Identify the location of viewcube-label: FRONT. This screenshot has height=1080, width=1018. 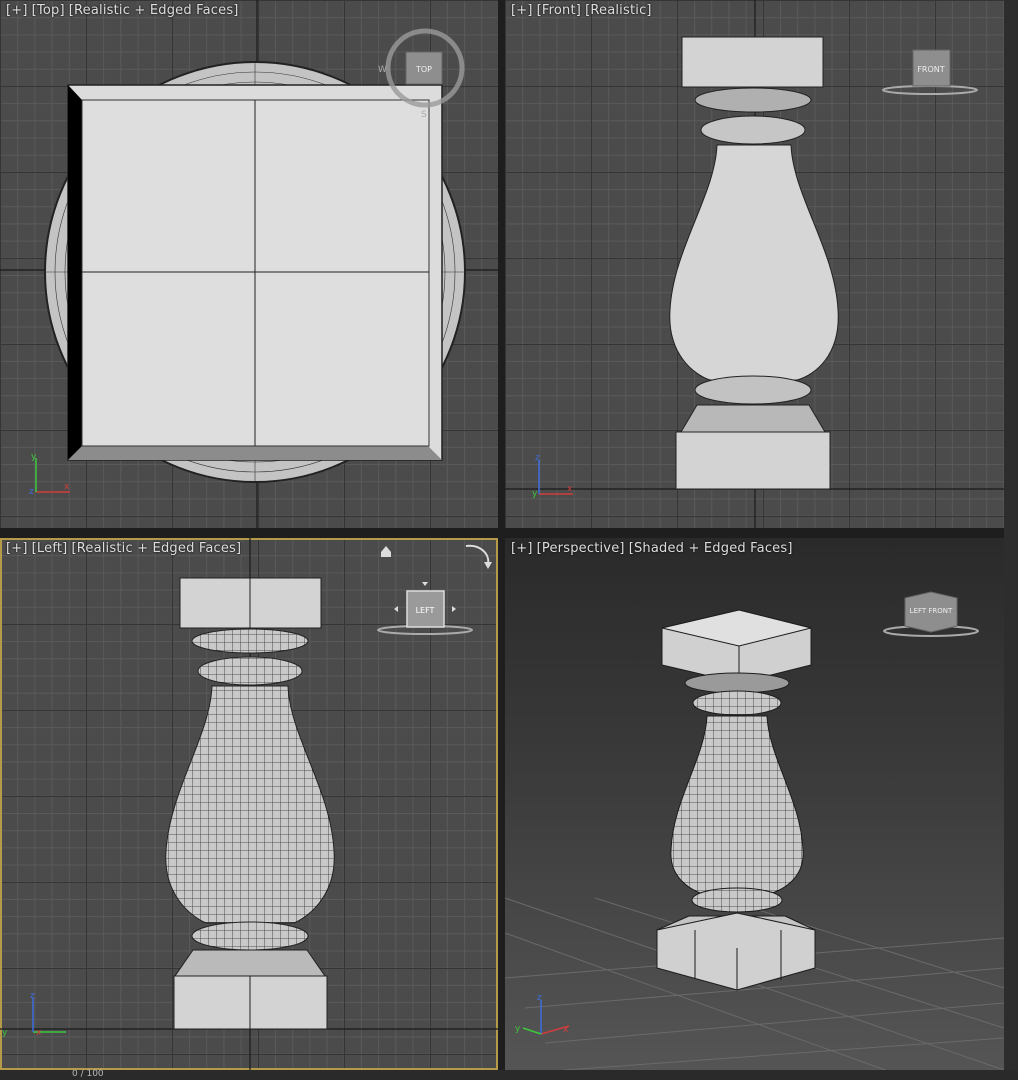
(930, 69).